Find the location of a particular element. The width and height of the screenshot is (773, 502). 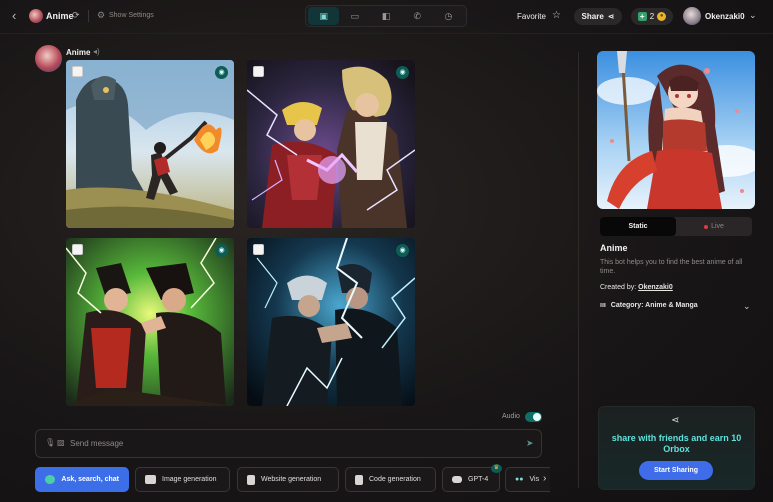

points-count: 2 is located at coordinates (652, 16).